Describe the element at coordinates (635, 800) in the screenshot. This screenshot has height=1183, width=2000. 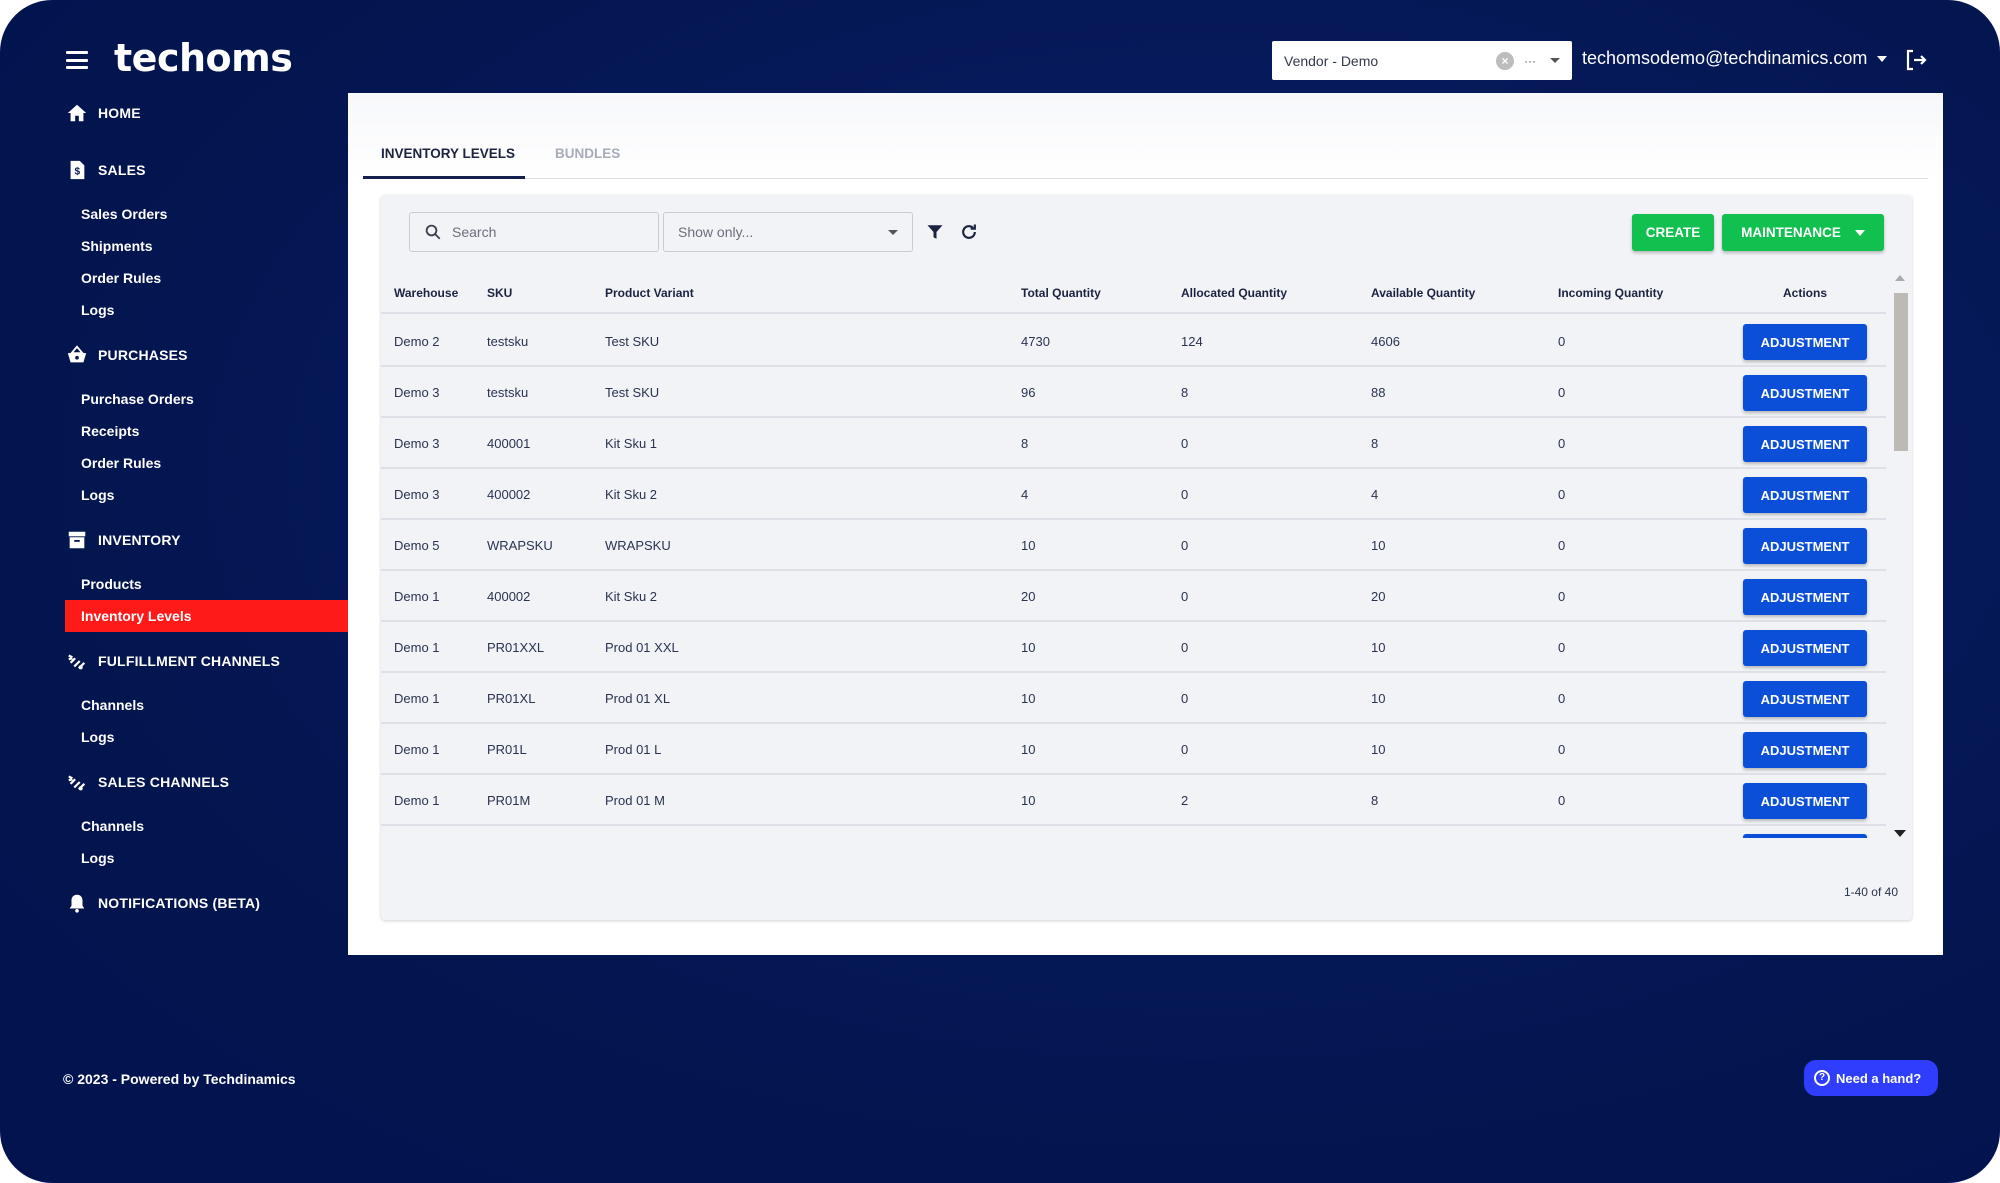
I see `cell-product-variant: Prod 01 M` at that location.